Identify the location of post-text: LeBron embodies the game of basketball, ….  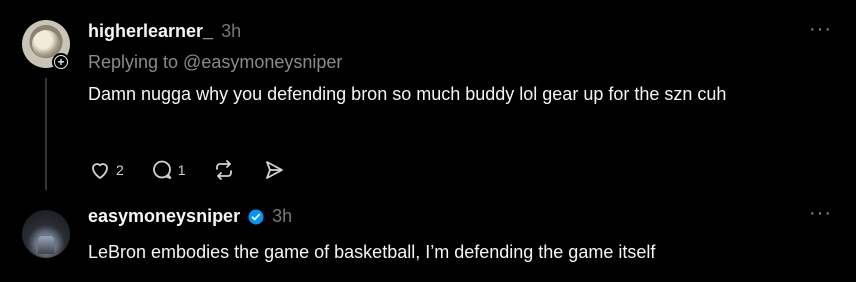
(372, 252).